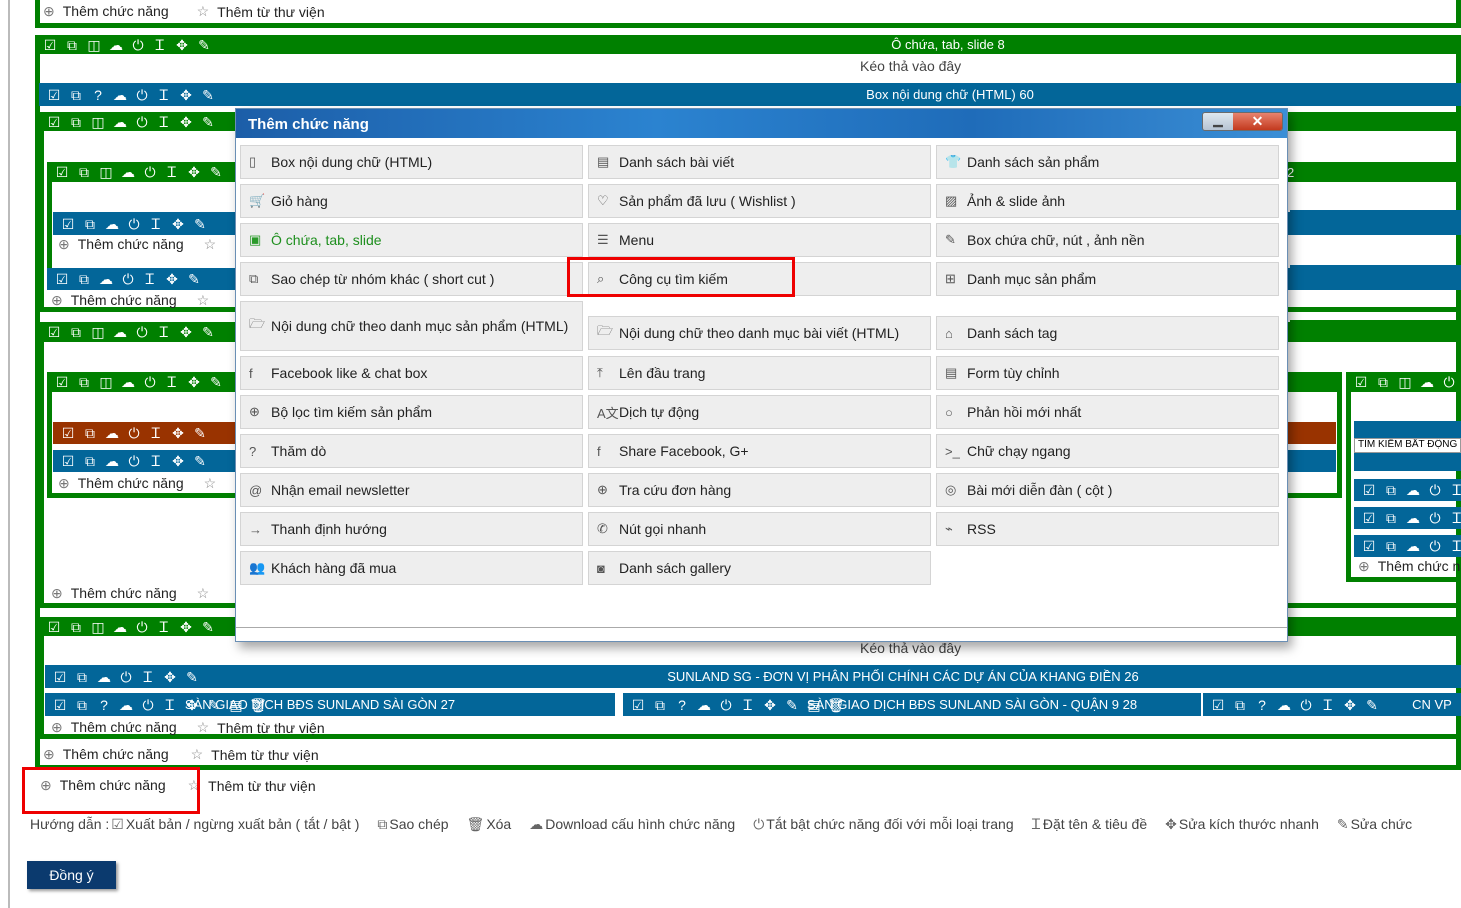 The image size is (1461, 908). Describe the element at coordinates (759, 201) in the screenshot. I see `function-item: ♡ Sản phẩm đã lưu ( Wishlist )` at that location.